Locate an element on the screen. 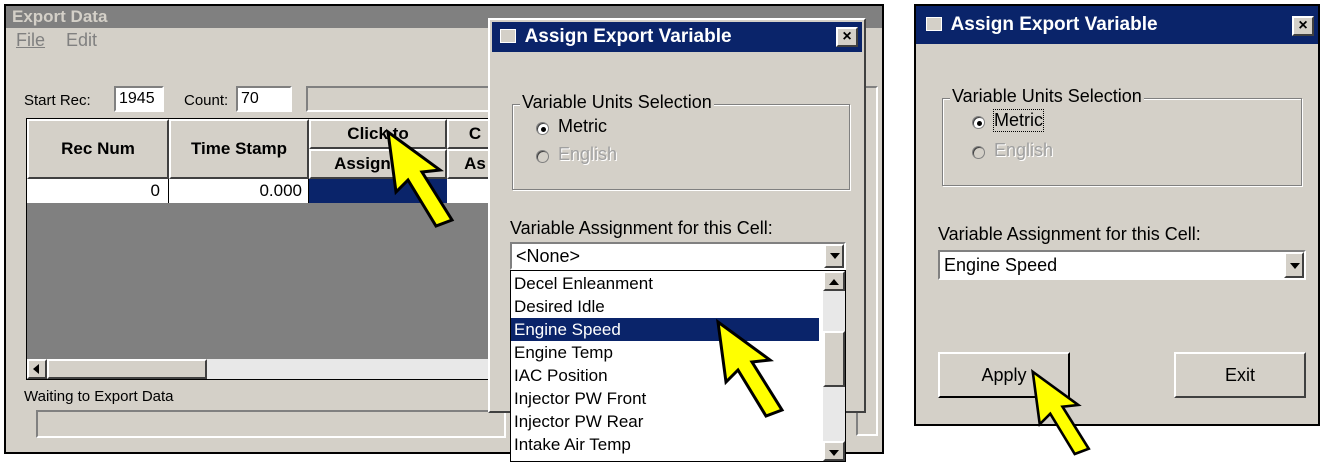 Image resolution: width=1326 pixels, height=464 pixels. combo-dropdown-button-right is located at coordinates (1294, 265).